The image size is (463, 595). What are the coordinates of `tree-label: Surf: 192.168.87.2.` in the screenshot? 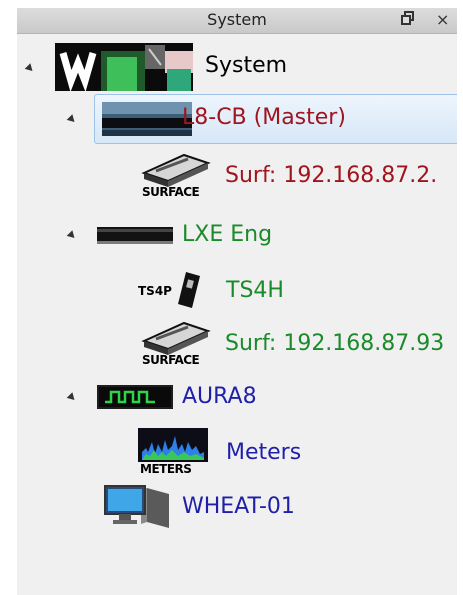 It's located at (331, 175).